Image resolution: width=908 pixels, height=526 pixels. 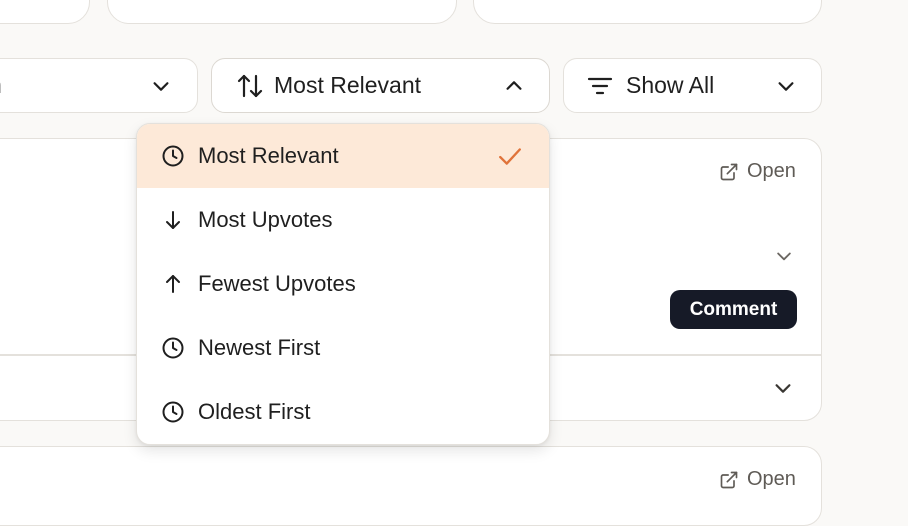 I want to click on sort-option-most-upvotes: Most Upvotes, so click(x=343, y=220).